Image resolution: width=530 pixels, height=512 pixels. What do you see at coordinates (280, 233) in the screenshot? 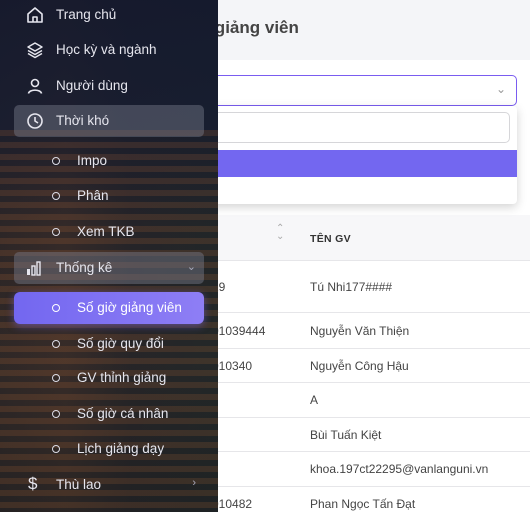
I see `sort-icon: ⌃ ⌄` at bounding box center [280, 233].